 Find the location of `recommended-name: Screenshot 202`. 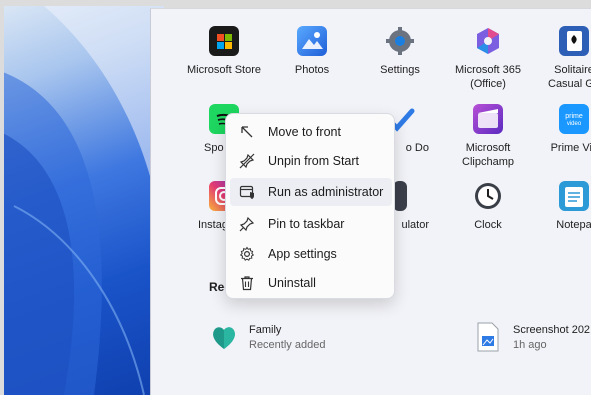

recommended-name: Screenshot 202 is located at coordinates (552, 330).